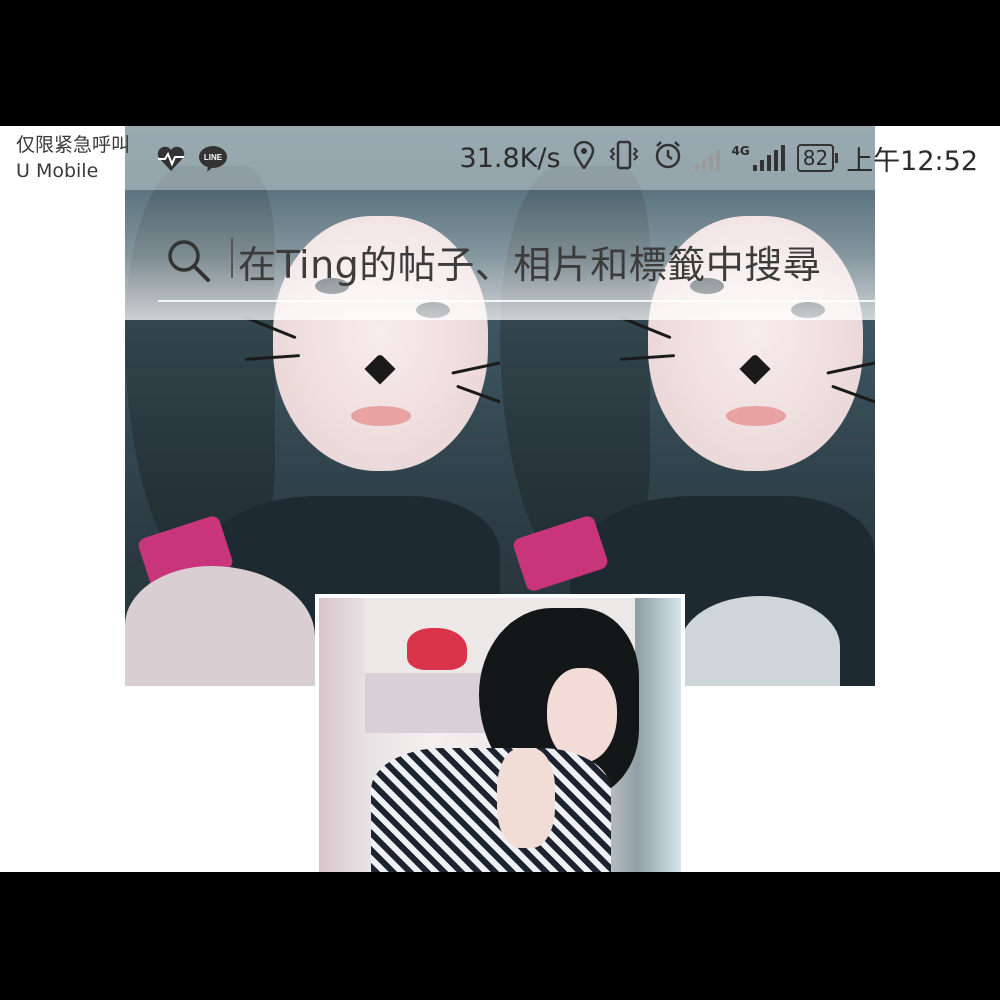 The width and height of the screenshot is (1000, 1000). I want to click on alarm-icon, so click(668, 158).